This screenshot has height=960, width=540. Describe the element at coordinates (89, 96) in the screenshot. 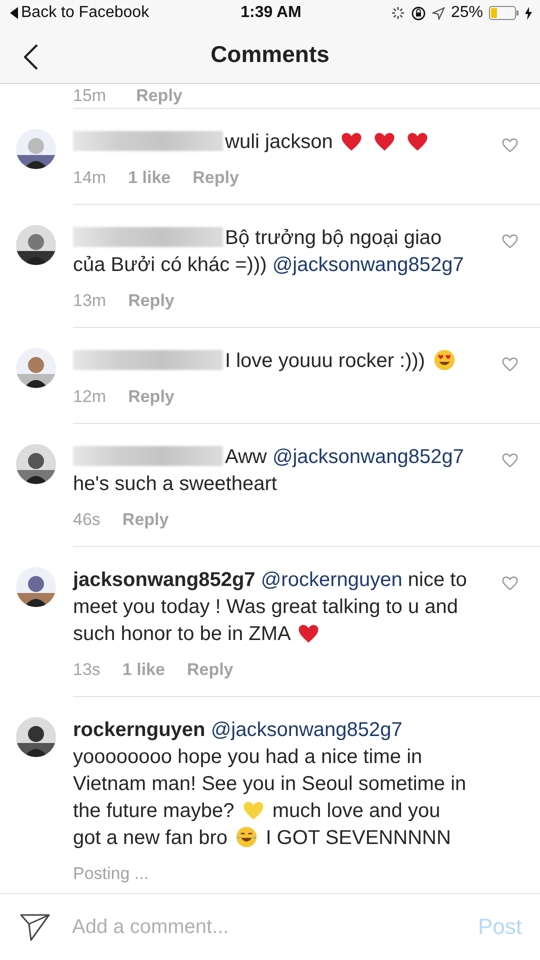

I see `comment-time: 15m` at that location.